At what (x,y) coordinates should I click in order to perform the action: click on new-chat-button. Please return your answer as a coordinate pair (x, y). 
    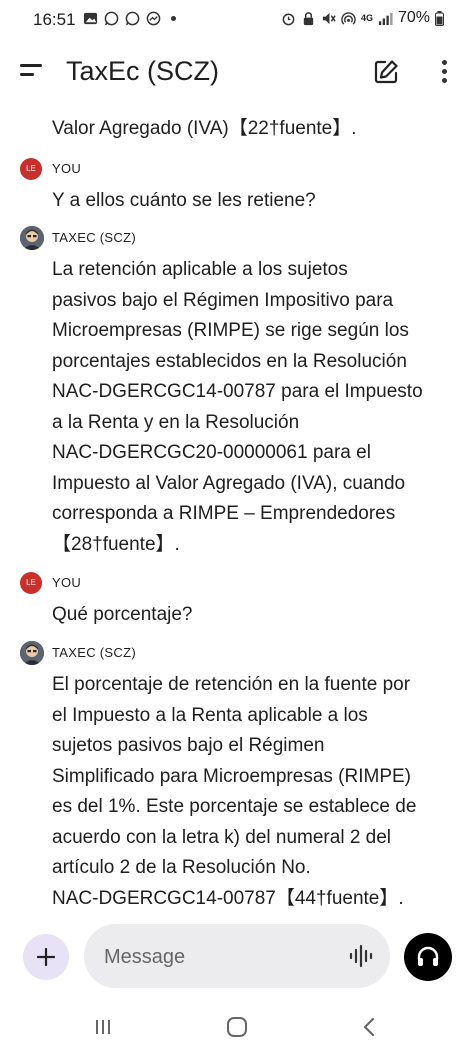
    Looking at the image, I should click on (386, 72).